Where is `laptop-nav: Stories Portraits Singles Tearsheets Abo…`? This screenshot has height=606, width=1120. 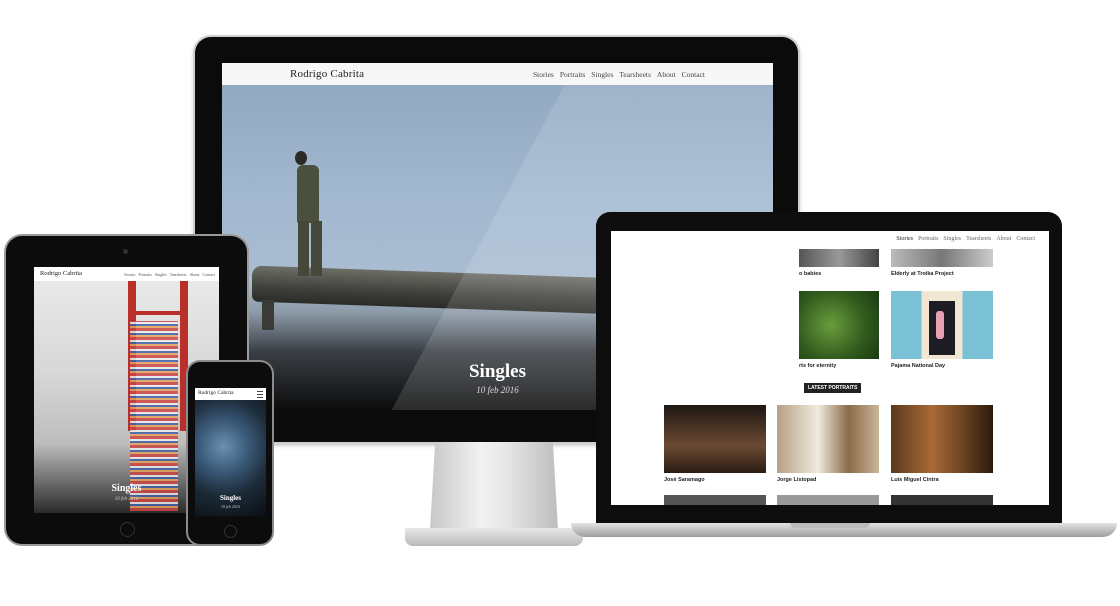 laptop-nav: Stories Portraits Singles Tearsheets Abo… is located at coordinates (965, 239).